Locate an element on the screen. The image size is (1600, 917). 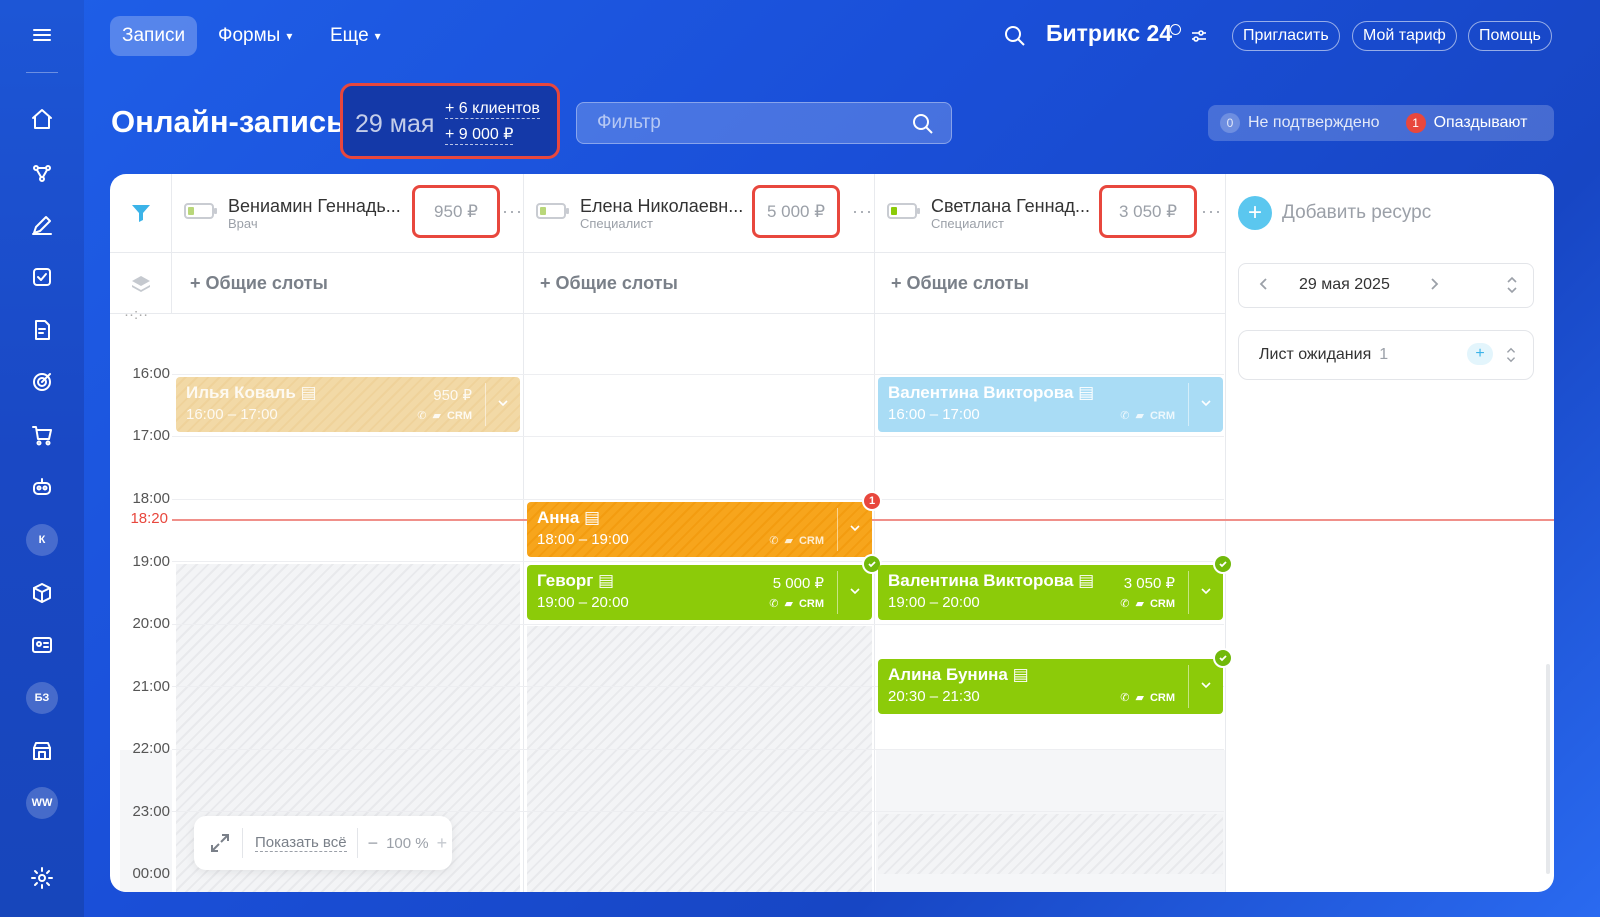
tariff-button: Мой тариф is located at coordinates (1404, 36).